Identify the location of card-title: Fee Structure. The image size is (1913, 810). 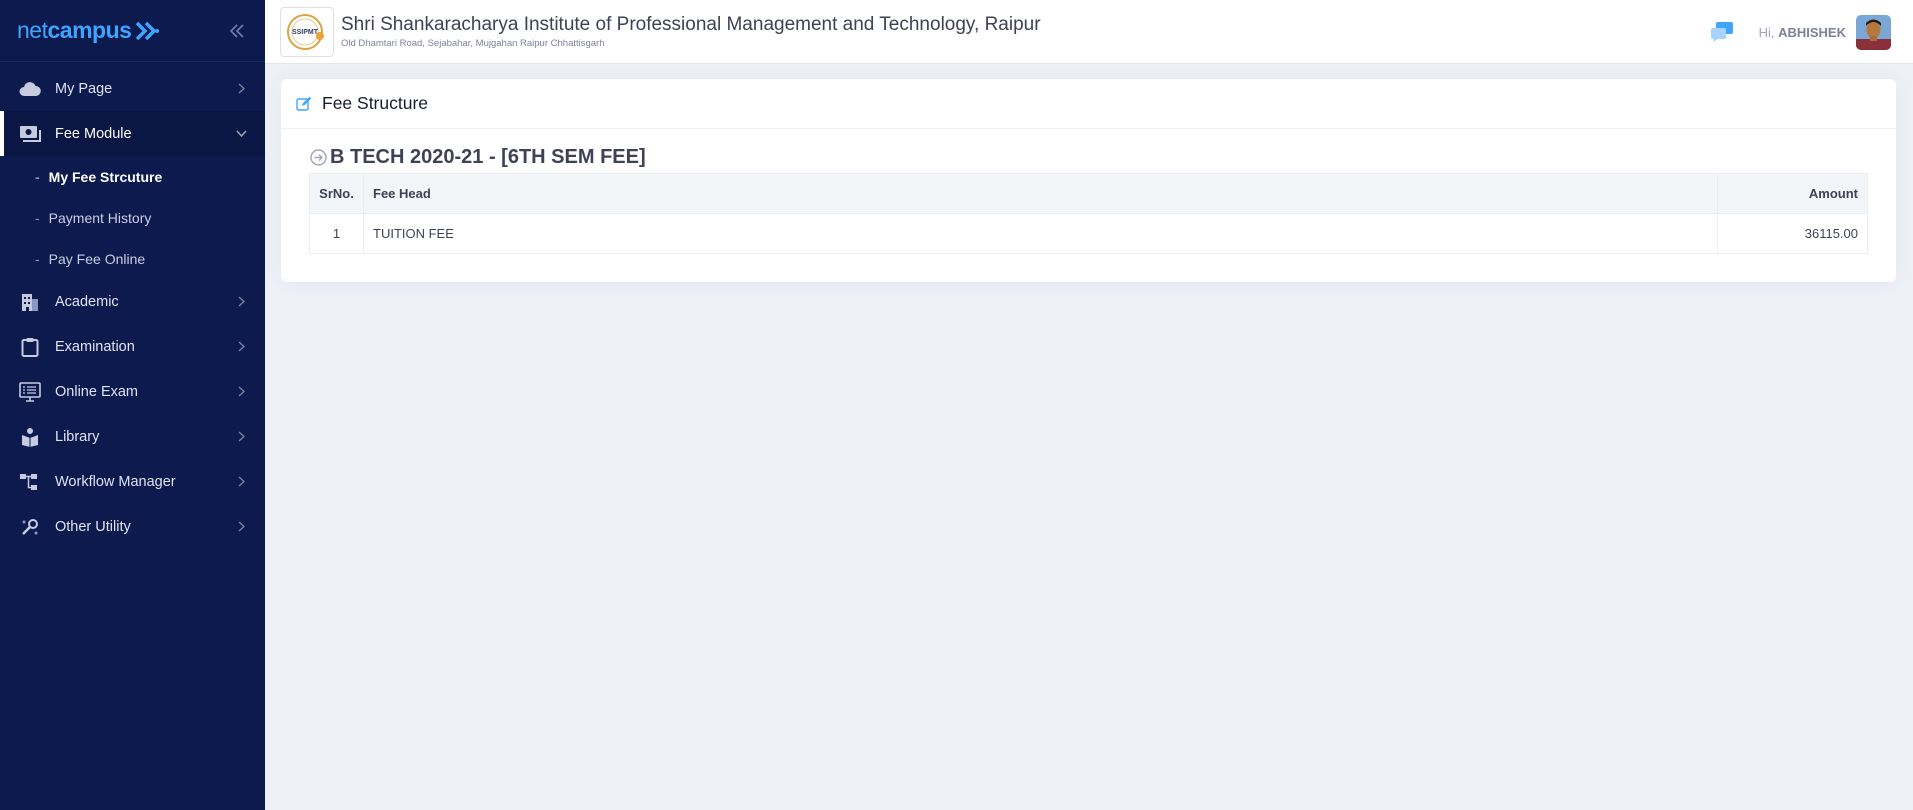
(375, 103).